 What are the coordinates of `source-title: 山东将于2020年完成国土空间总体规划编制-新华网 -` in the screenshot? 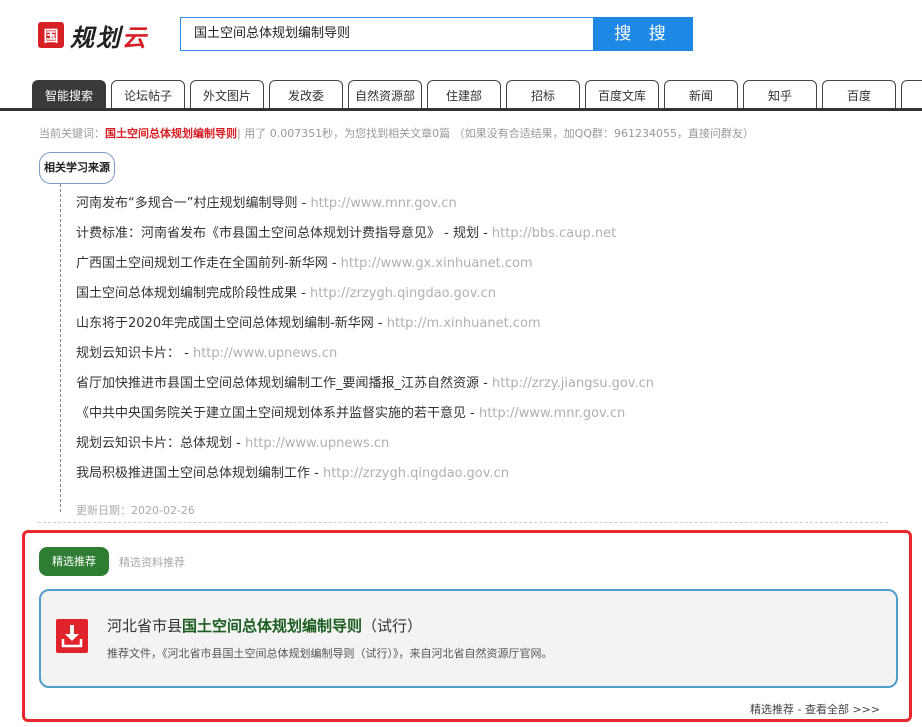 It's located at (231, 323).